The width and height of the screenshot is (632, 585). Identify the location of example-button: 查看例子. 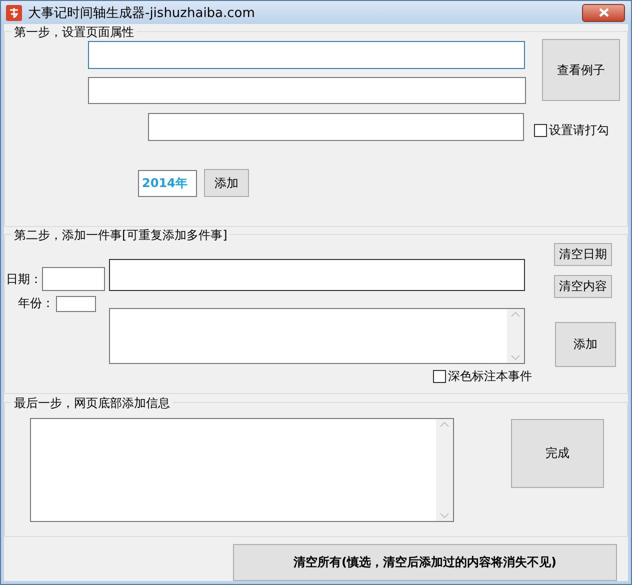
(581, 70).